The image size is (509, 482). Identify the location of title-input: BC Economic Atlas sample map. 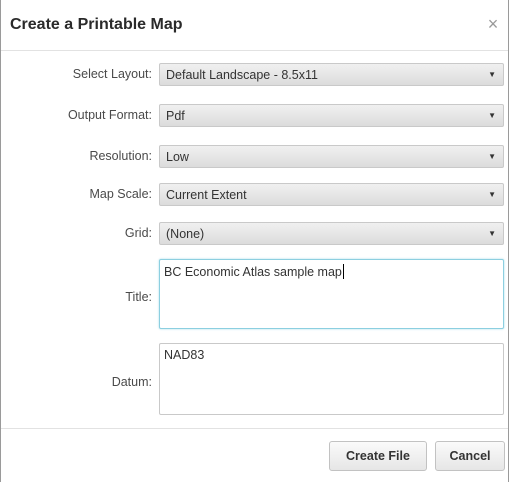
(331, 294).